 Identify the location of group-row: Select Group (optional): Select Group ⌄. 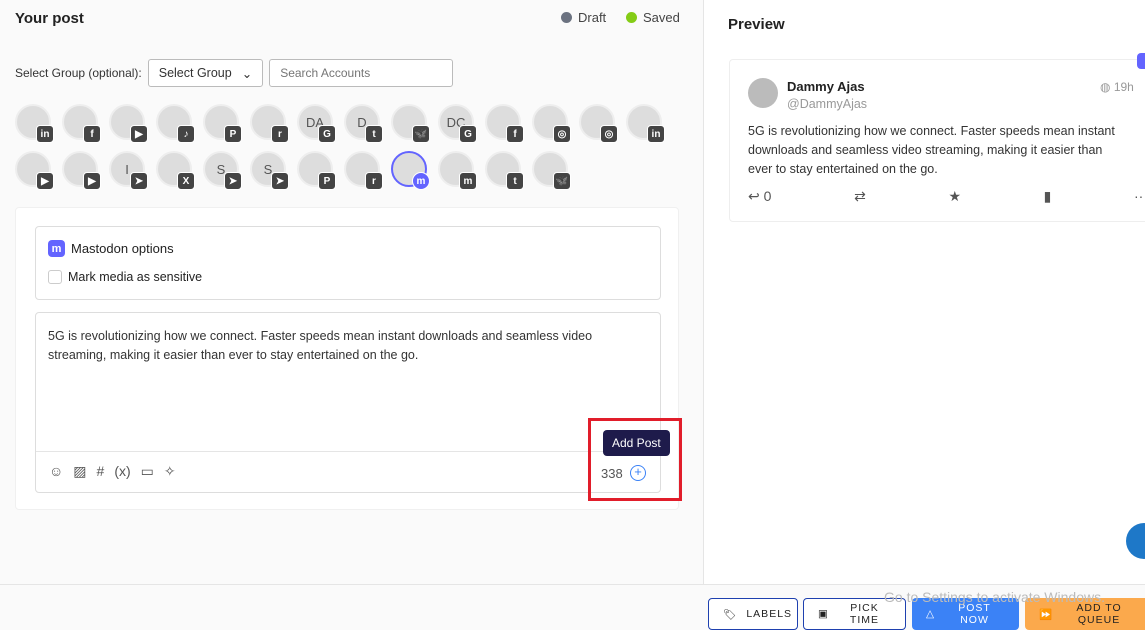
(234, 73).